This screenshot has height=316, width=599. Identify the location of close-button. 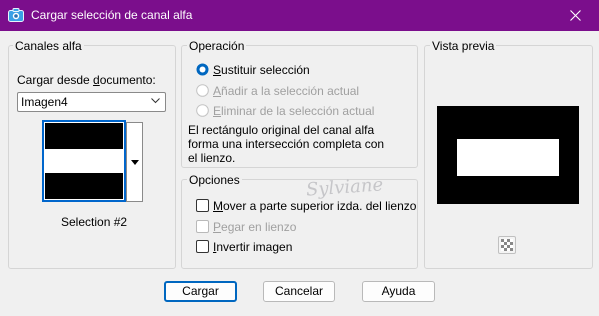
(576, 15).